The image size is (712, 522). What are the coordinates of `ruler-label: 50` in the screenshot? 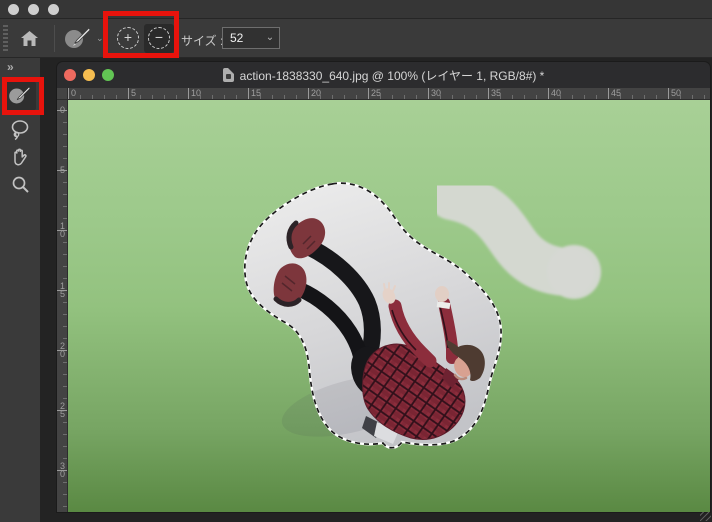 It's located at (676, 93).